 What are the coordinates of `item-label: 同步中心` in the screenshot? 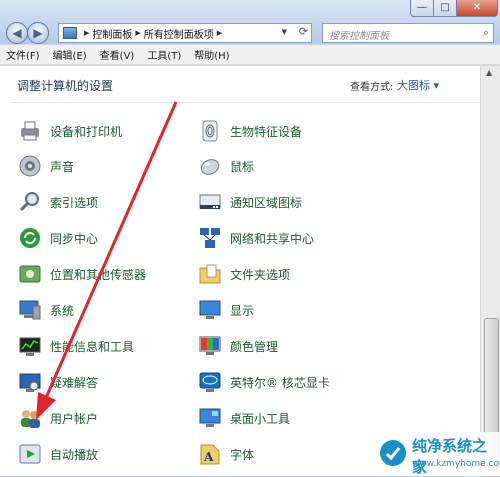 It's located at (74, 238).